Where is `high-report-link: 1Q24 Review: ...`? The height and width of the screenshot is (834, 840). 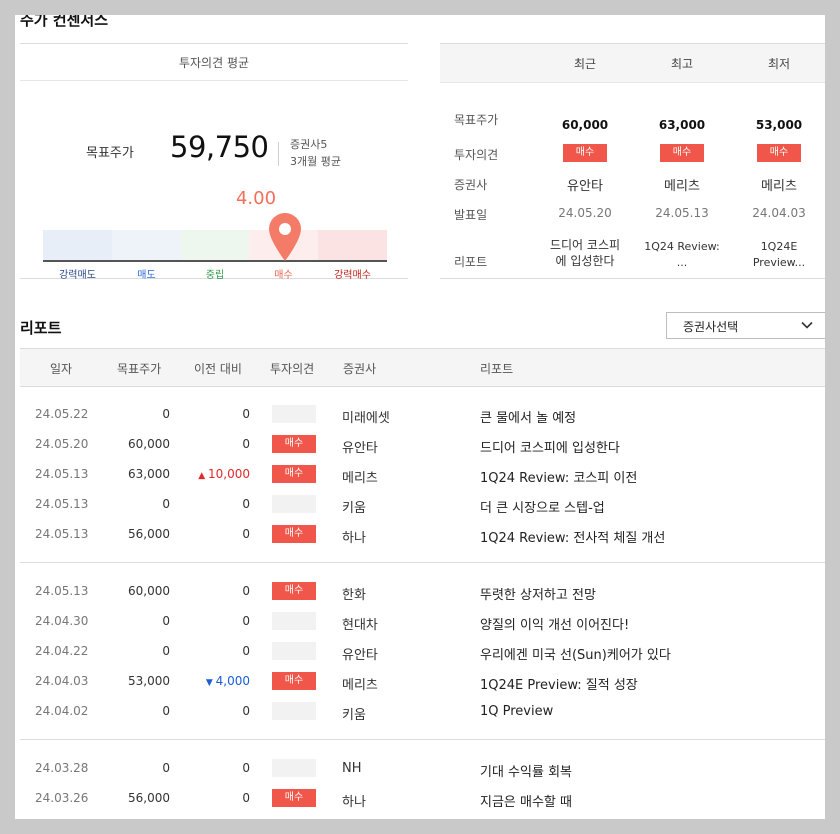
high-report-link: 1Q24 Review: ... is located at coordinates (682, 255).